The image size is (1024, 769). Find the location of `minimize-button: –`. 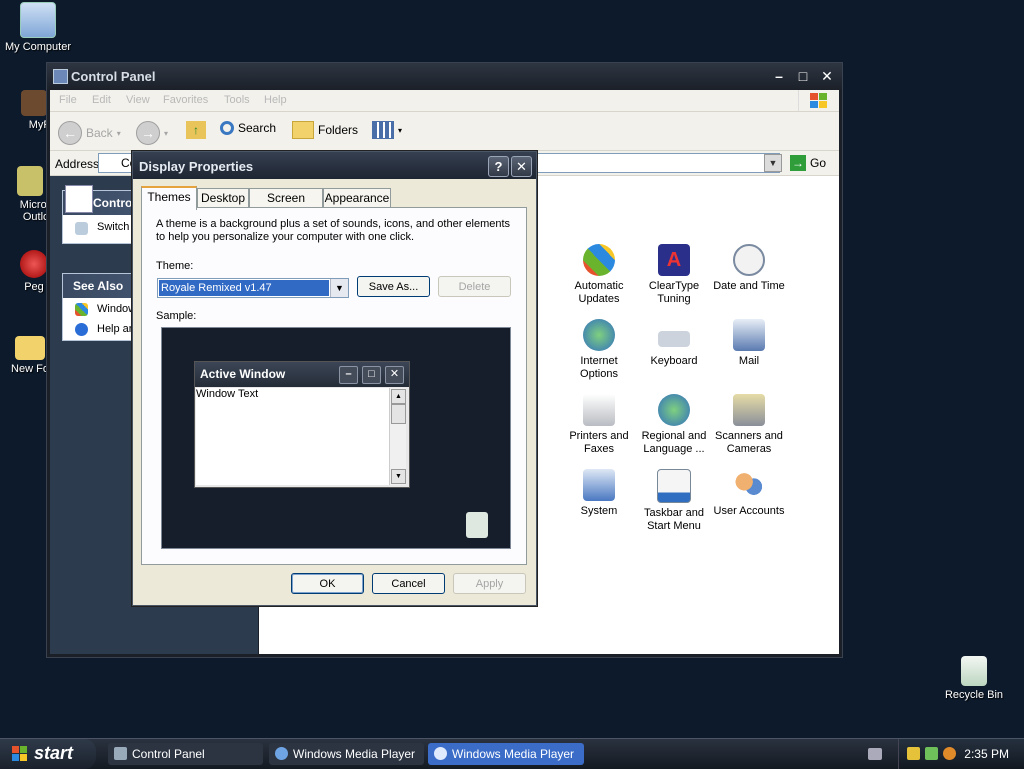

minimize-button: – is located at coordinates (779, 76).